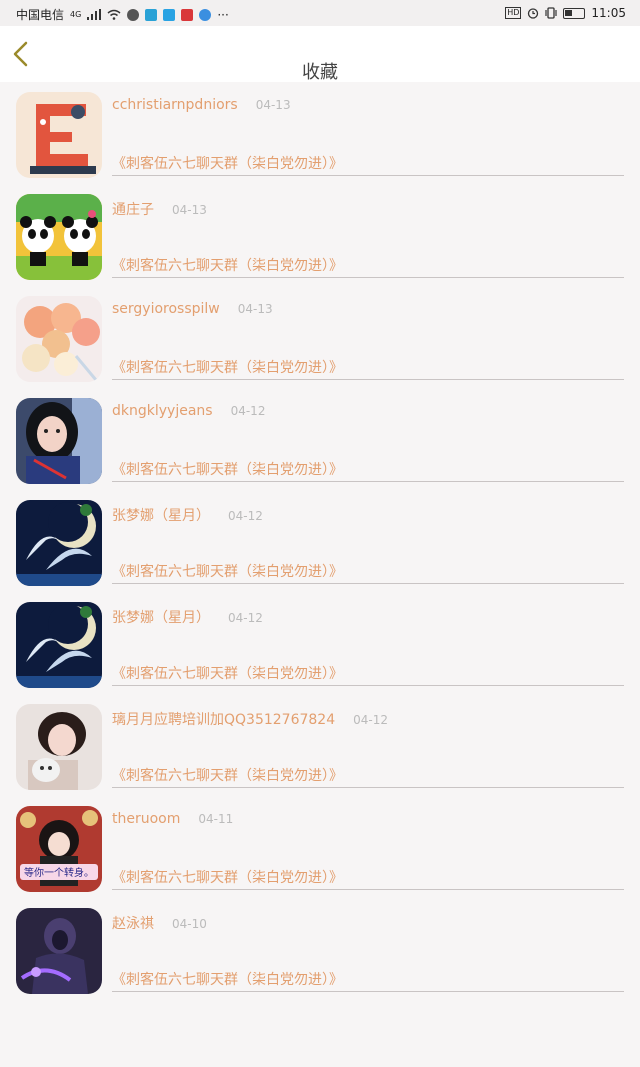  Describe the element at coordinates (551, 13) in the screenshot. I see `vibrate-icon` at that location.